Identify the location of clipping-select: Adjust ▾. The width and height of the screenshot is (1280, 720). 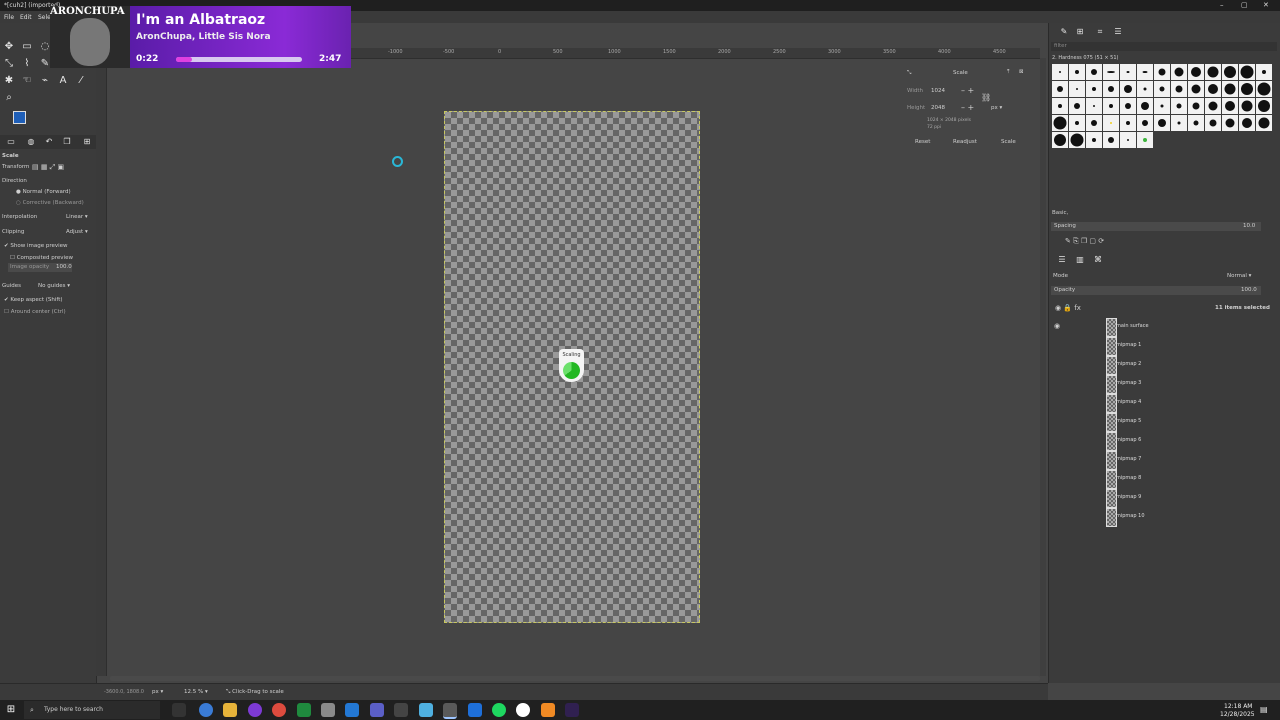
(77, 232).